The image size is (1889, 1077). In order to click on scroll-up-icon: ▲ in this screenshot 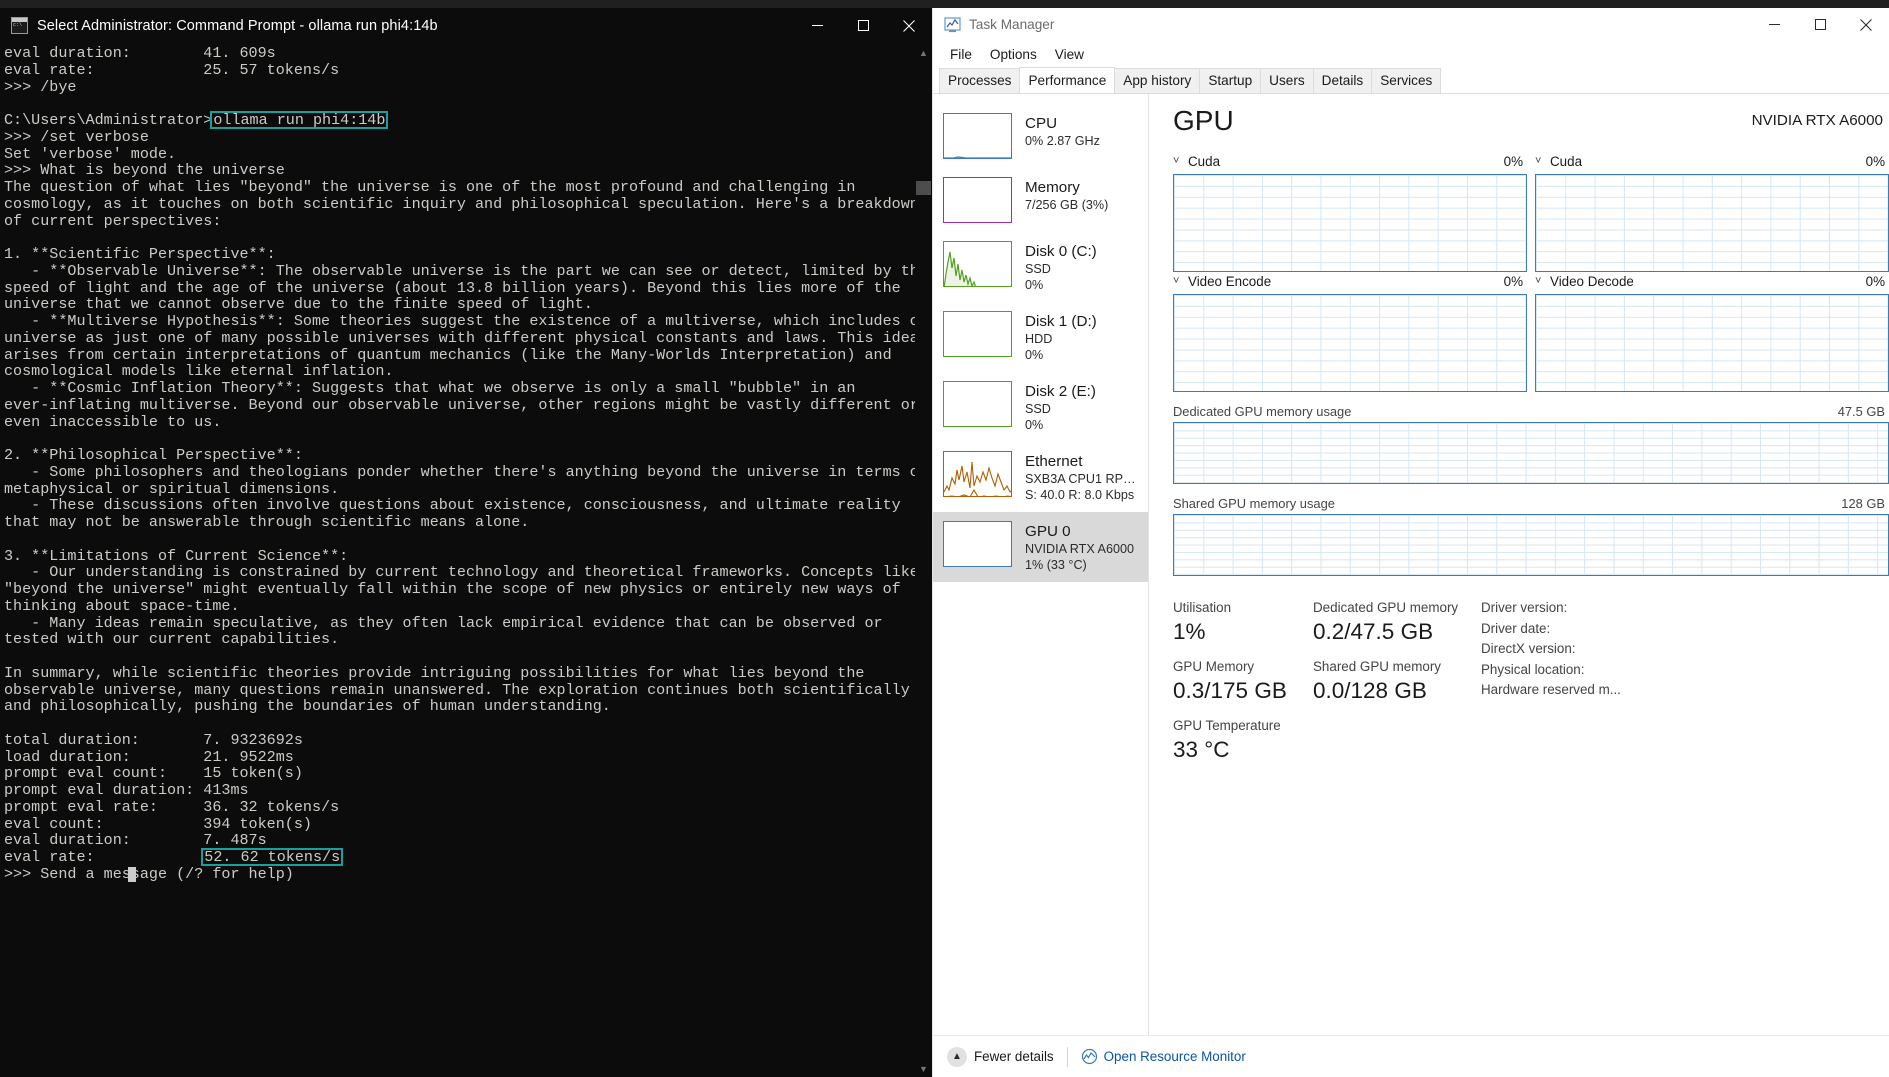, I will do `click(923, 52)`.